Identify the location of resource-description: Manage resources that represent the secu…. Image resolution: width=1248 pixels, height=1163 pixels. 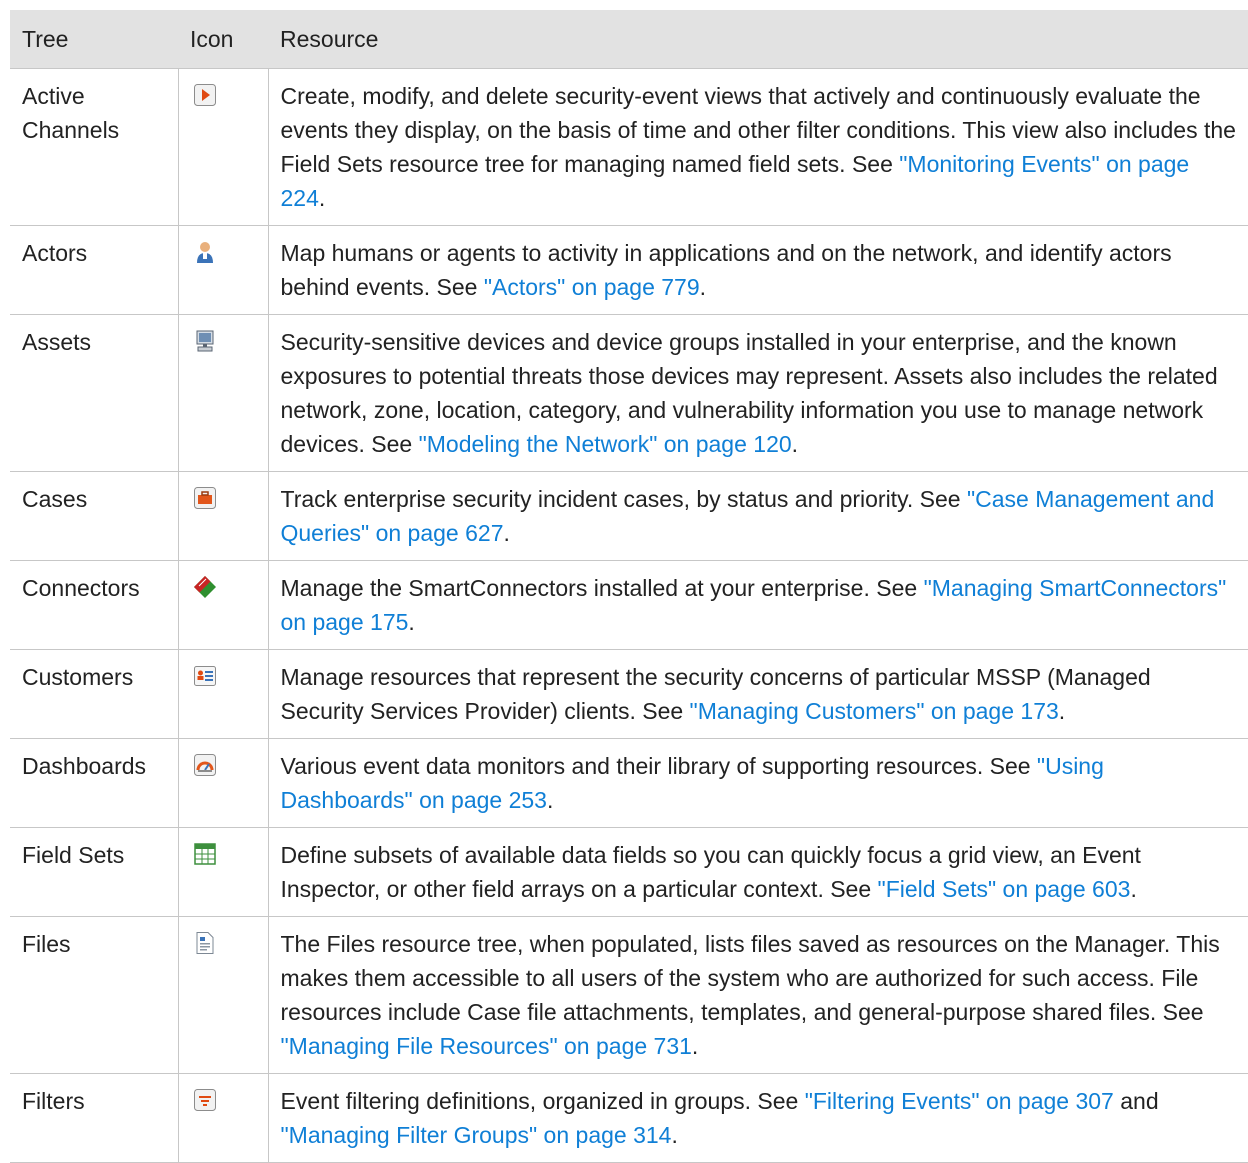
(758, 694).